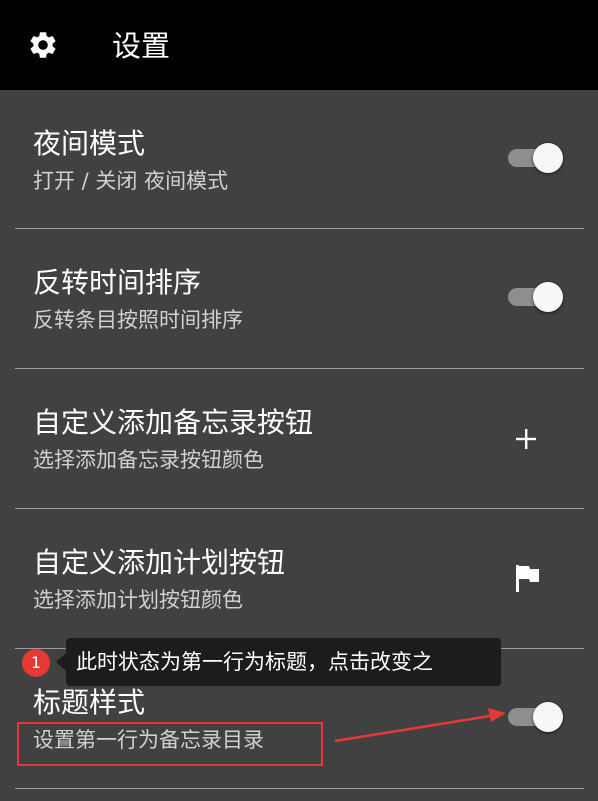  I want to click on setting-subtitle: 选择添加计划按钮颜色, so click(138, 600).